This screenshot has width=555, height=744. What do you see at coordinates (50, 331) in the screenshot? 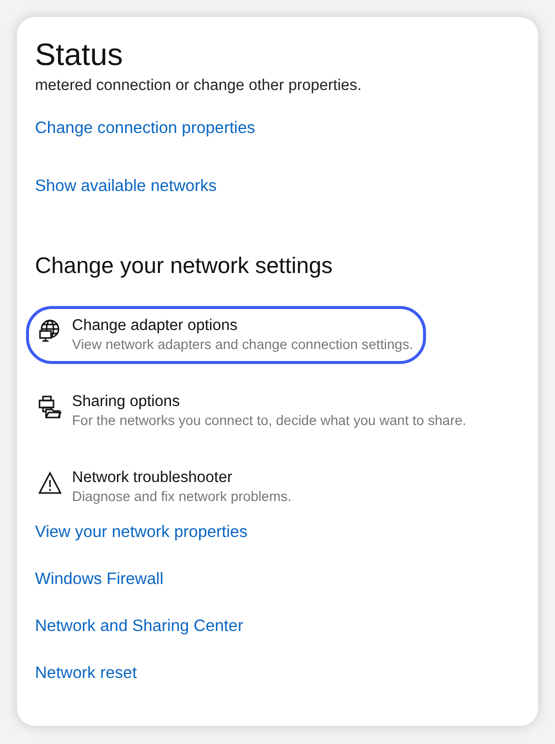
I see `globe-monitor-icon` at bounding box center [50, 331].